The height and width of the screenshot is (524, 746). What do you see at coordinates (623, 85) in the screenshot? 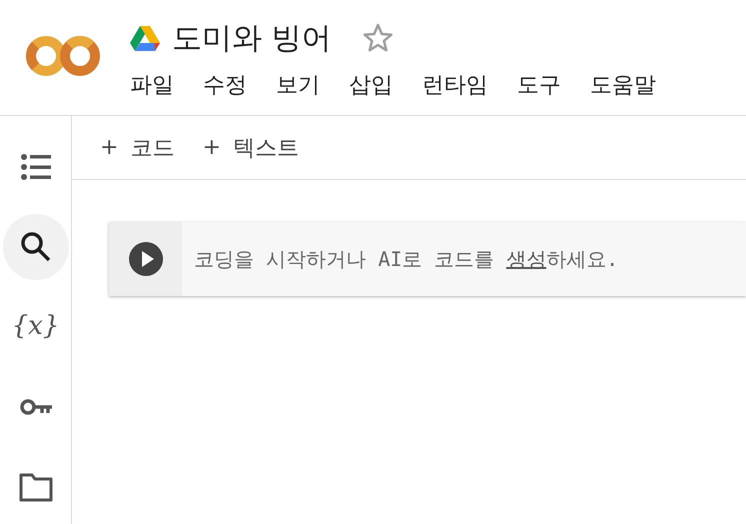
I see `menu-item: 도움말` at bounding box center [623, 85].